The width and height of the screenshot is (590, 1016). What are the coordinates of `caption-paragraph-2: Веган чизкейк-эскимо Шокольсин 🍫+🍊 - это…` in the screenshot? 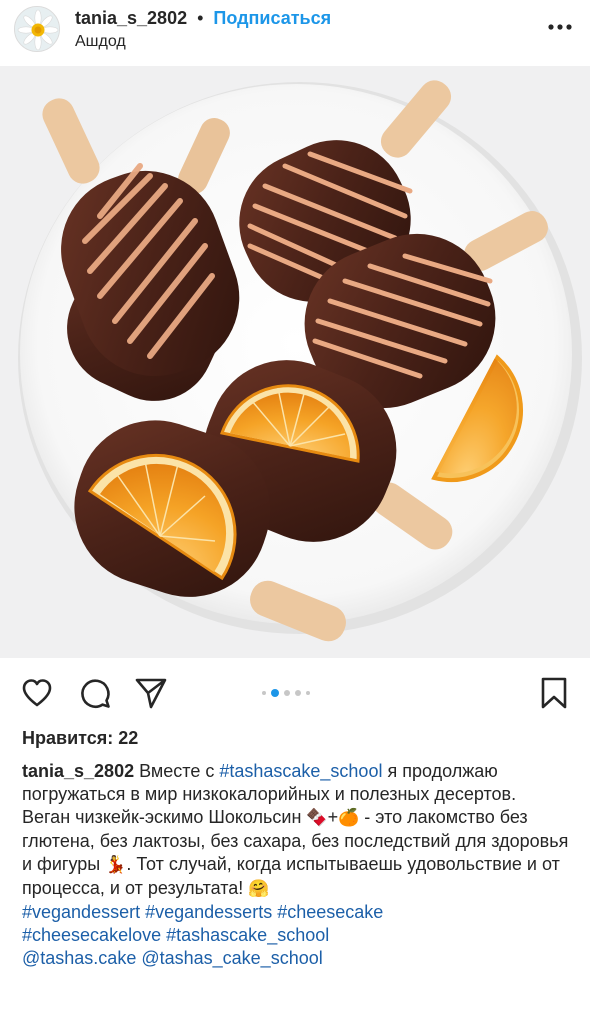 It's located at (296, 853).